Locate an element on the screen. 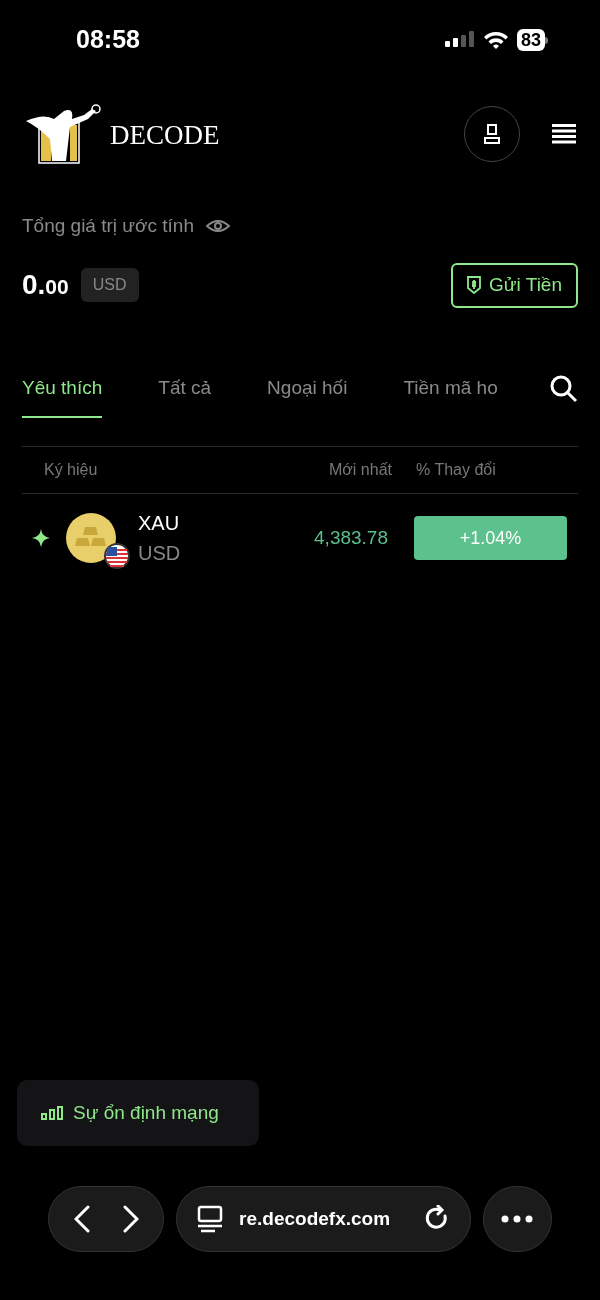 The width and height of the screenshot is (600, 1300). wifi-icon is located at coordinates (495, 40).